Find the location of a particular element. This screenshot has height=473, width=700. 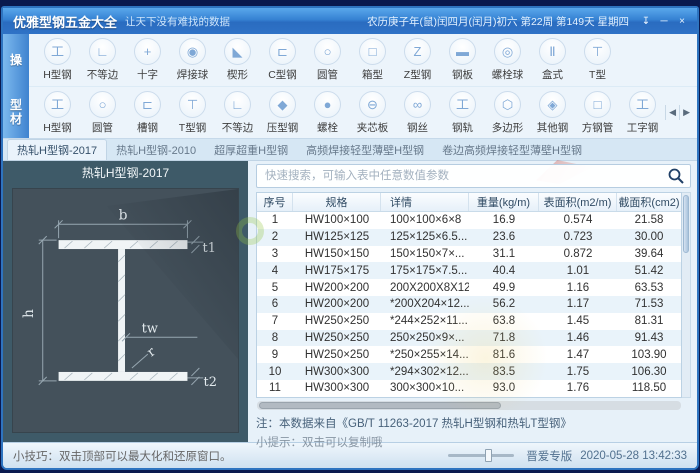

column-header-spec: 规格 is located at coordinates (337, 202).